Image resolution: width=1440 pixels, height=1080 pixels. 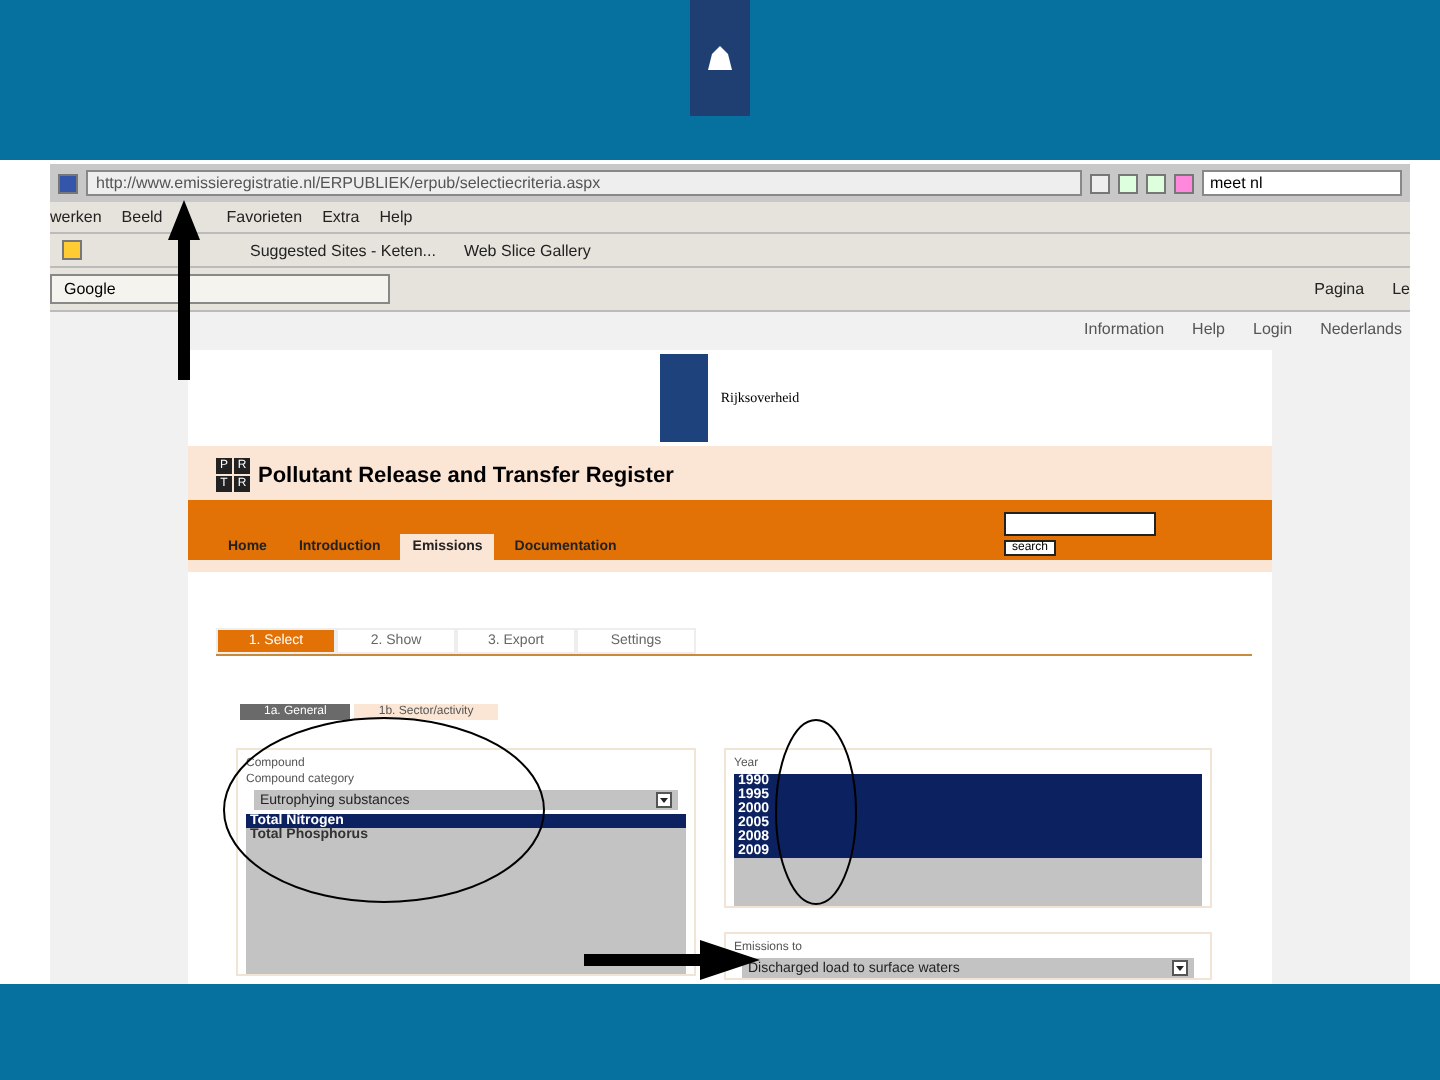 I want to click on government-logo, so click(x=684, y=398).